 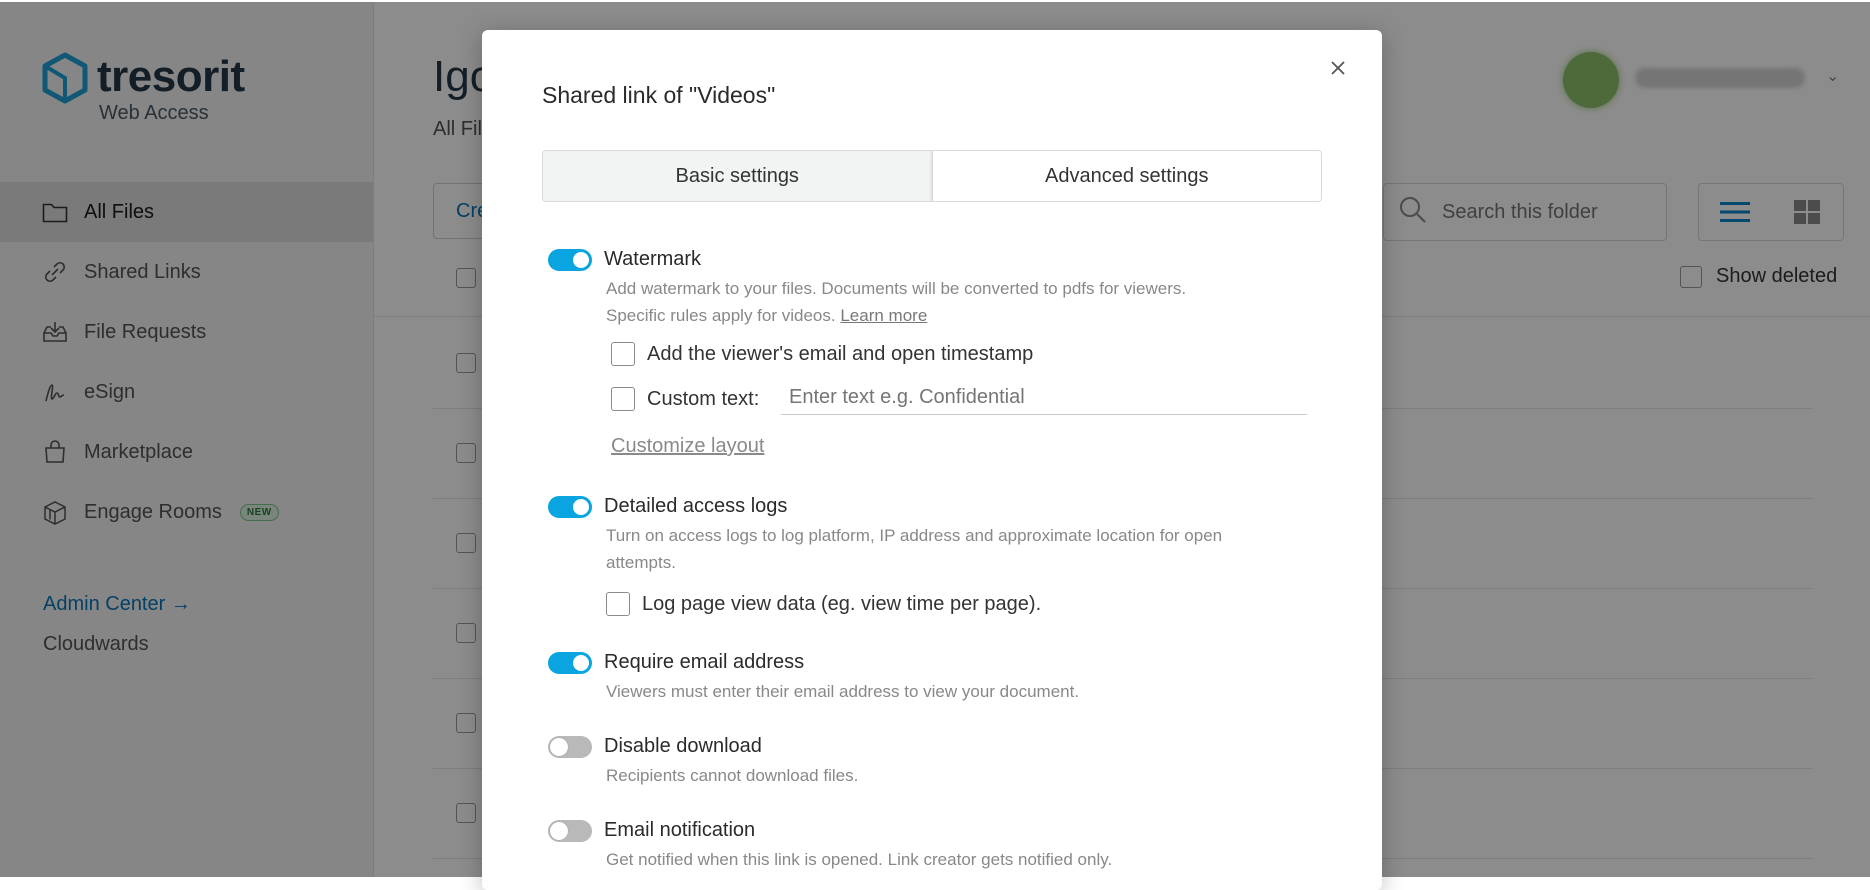 I want to click on setting-description: Recipients cannot download files., so click(x=732, y=775).